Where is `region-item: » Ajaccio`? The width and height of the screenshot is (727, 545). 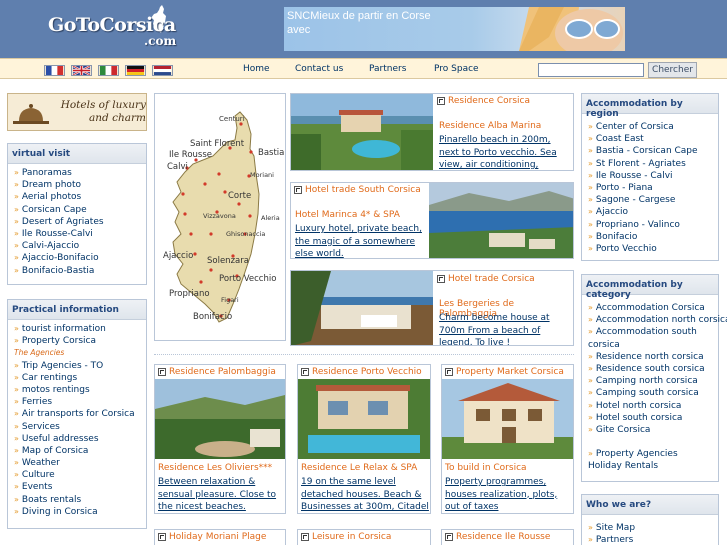
region-item: » Ajaccio is located at coordinates (650, 212).